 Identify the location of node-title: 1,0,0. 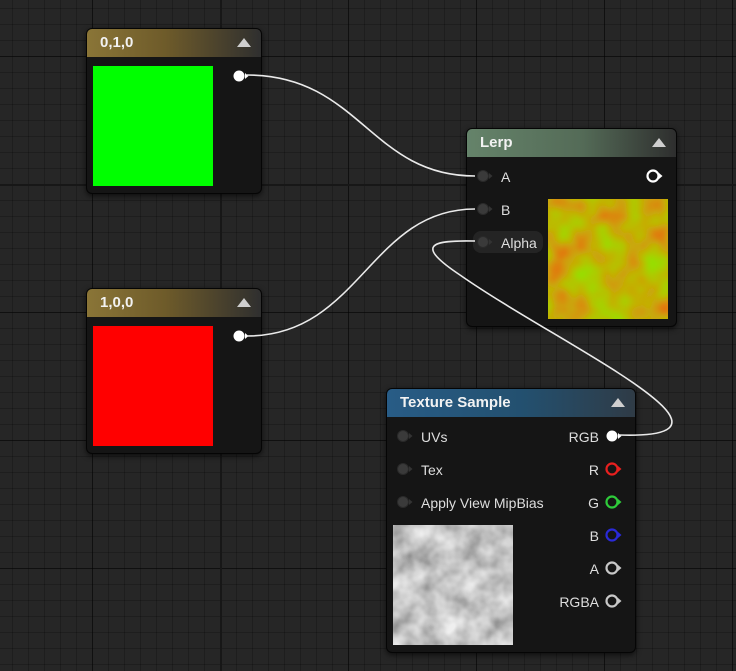
(174, 303).